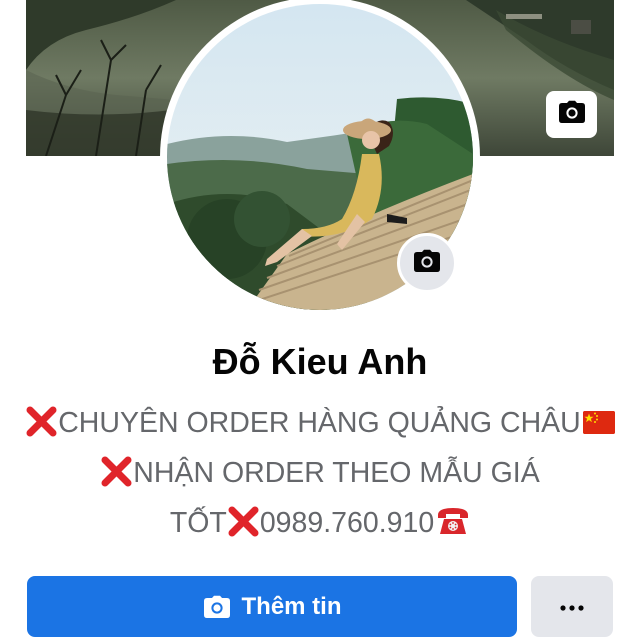  I want to click on bio-line-2: NHẬN ORDER THEO MẪU GIÁ, so click(320, 473).